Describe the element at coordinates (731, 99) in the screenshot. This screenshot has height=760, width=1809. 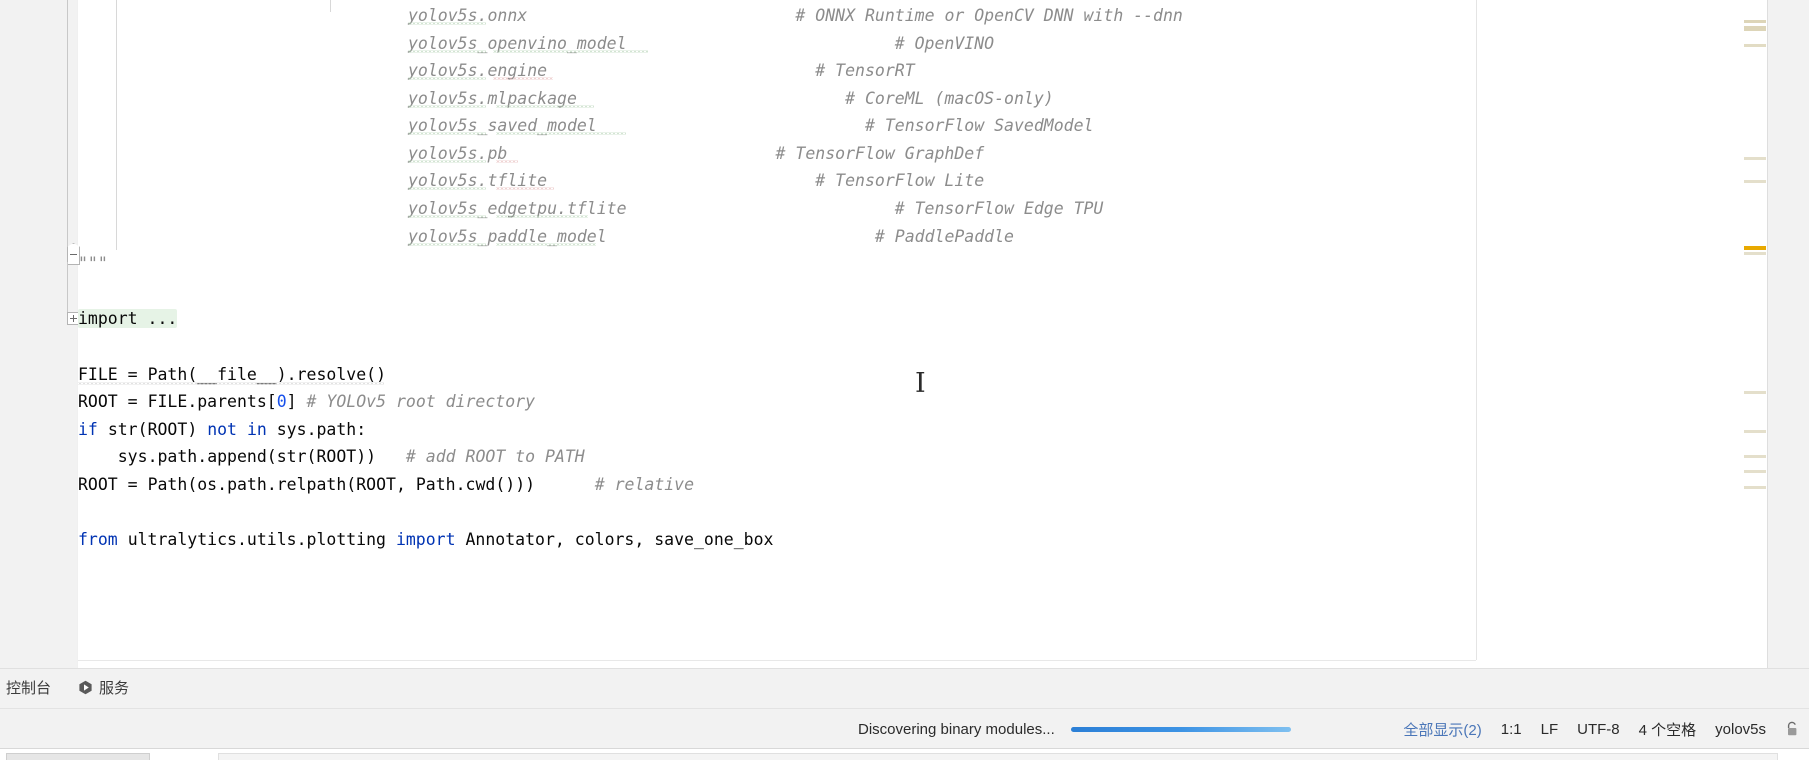
I see `code-line: yolov5s.mlpackage # CoreML (macOS-only)` at that location.